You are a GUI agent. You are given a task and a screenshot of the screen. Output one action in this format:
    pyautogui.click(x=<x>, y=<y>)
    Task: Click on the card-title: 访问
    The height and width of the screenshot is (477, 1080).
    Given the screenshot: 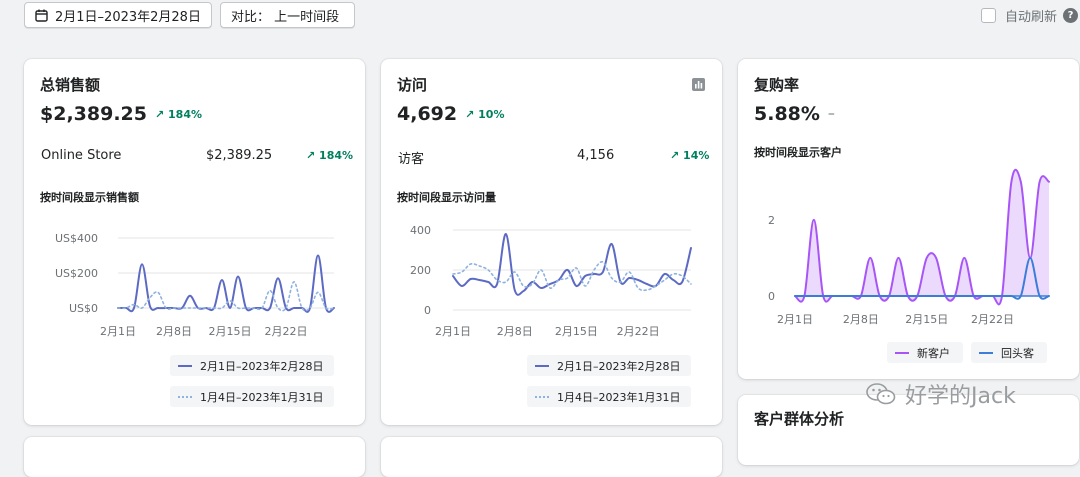 What is the action you would take?
    pyautogui.click(x=412, y=85)
    